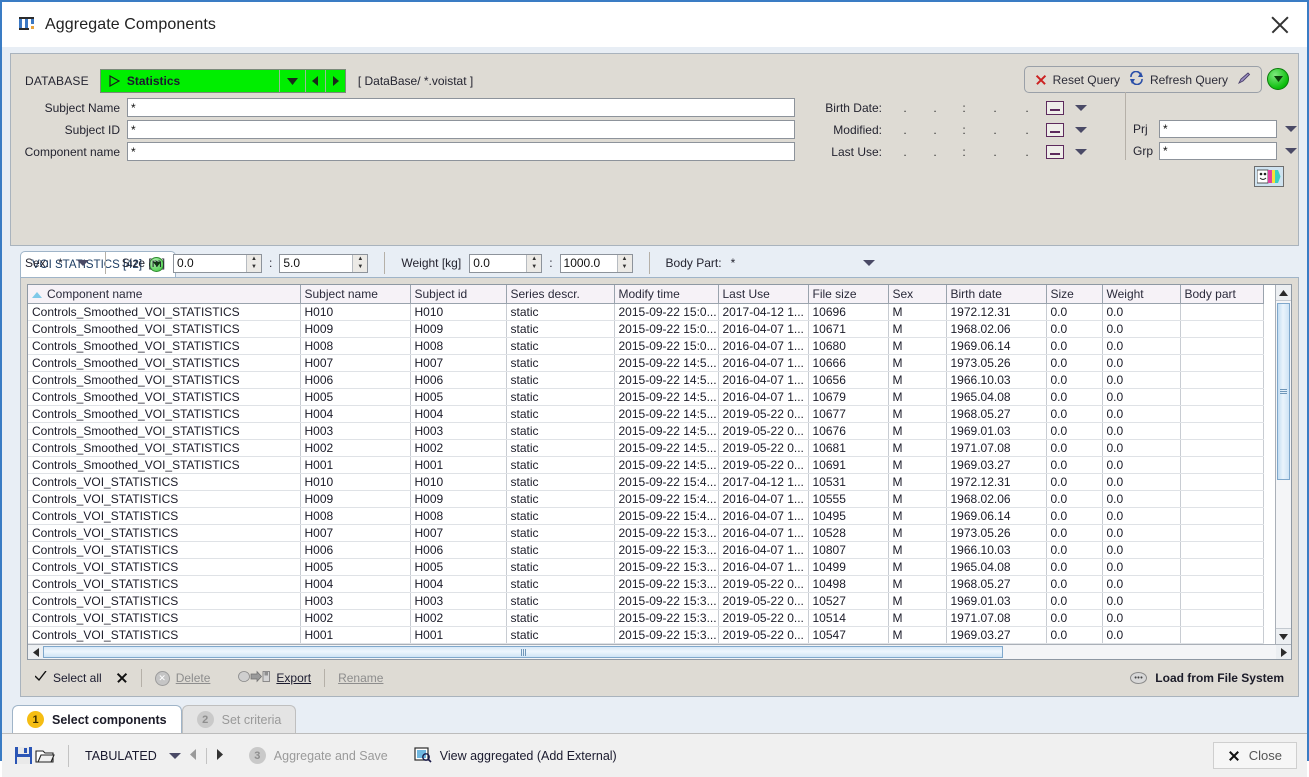 The height and width of the screenshot is (777, 1309). What do you see at coordinates (355, 533) in the screenshot?
I see `table-cell-subject-name: H007` at bounding box center [355, 533].